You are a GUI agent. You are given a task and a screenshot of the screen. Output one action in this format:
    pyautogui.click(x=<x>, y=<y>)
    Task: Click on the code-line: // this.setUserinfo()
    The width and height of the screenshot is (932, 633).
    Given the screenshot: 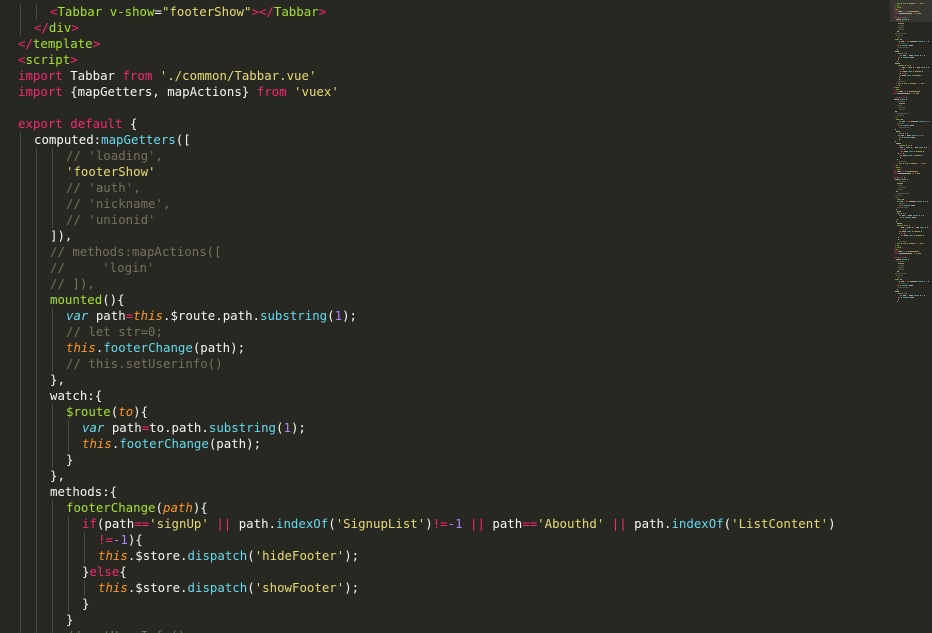 What is the action you would take?
    pyautogui.click(x=144, y=364)
    